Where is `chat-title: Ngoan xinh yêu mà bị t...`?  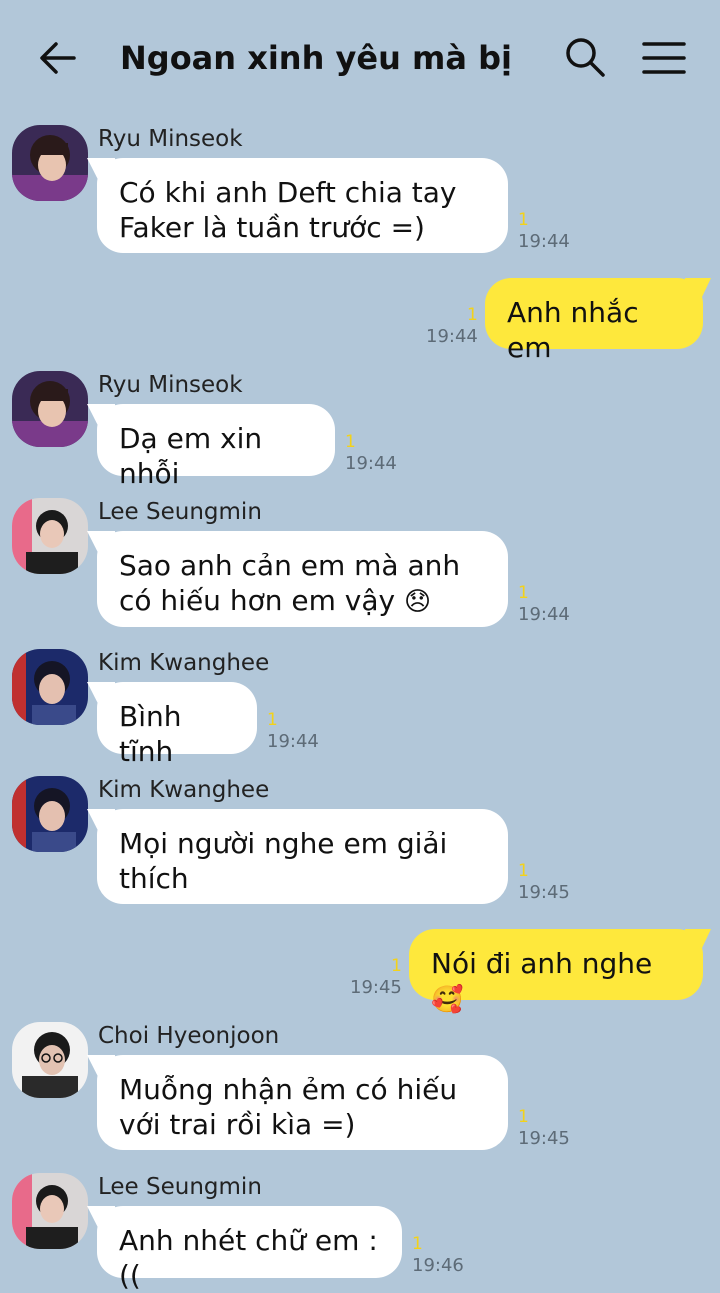 chat-title: Ngoan xinh yêu mà bị t... is located at coordinates (320, 58).